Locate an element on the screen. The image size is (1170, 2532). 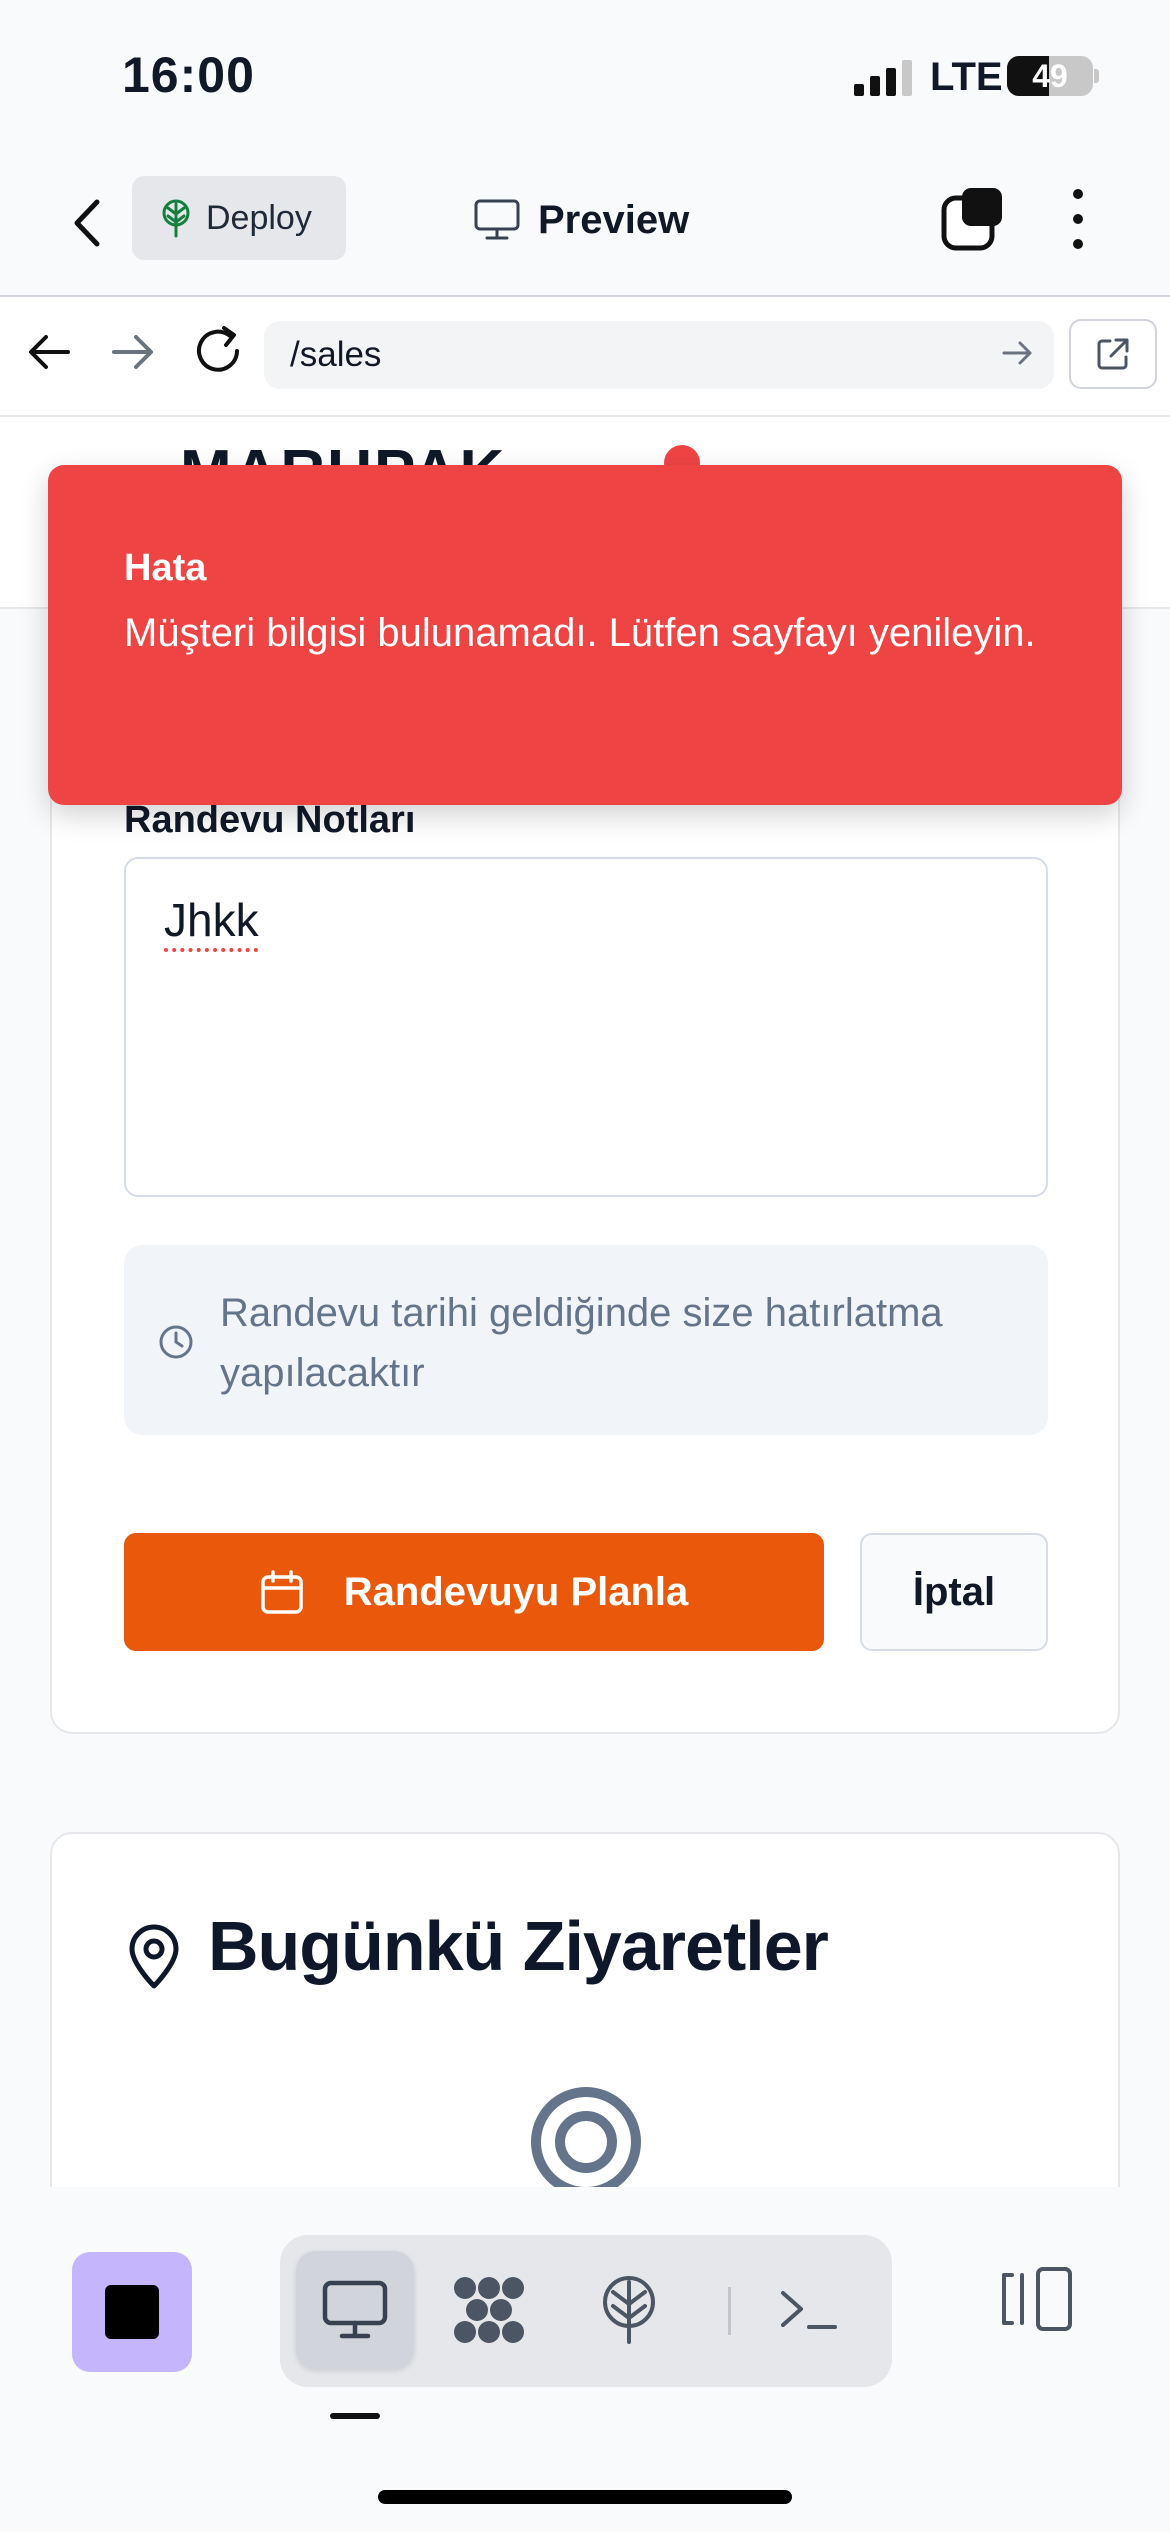
todays-visits-card: Bugünkü Ziyaretler is located at coordinates (585, 2009).